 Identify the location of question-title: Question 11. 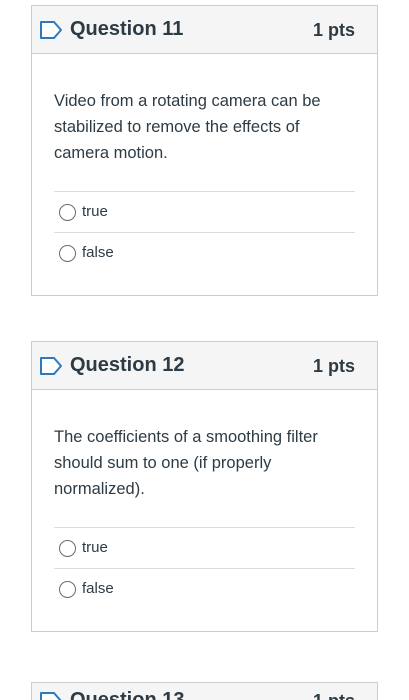
(127, 29).